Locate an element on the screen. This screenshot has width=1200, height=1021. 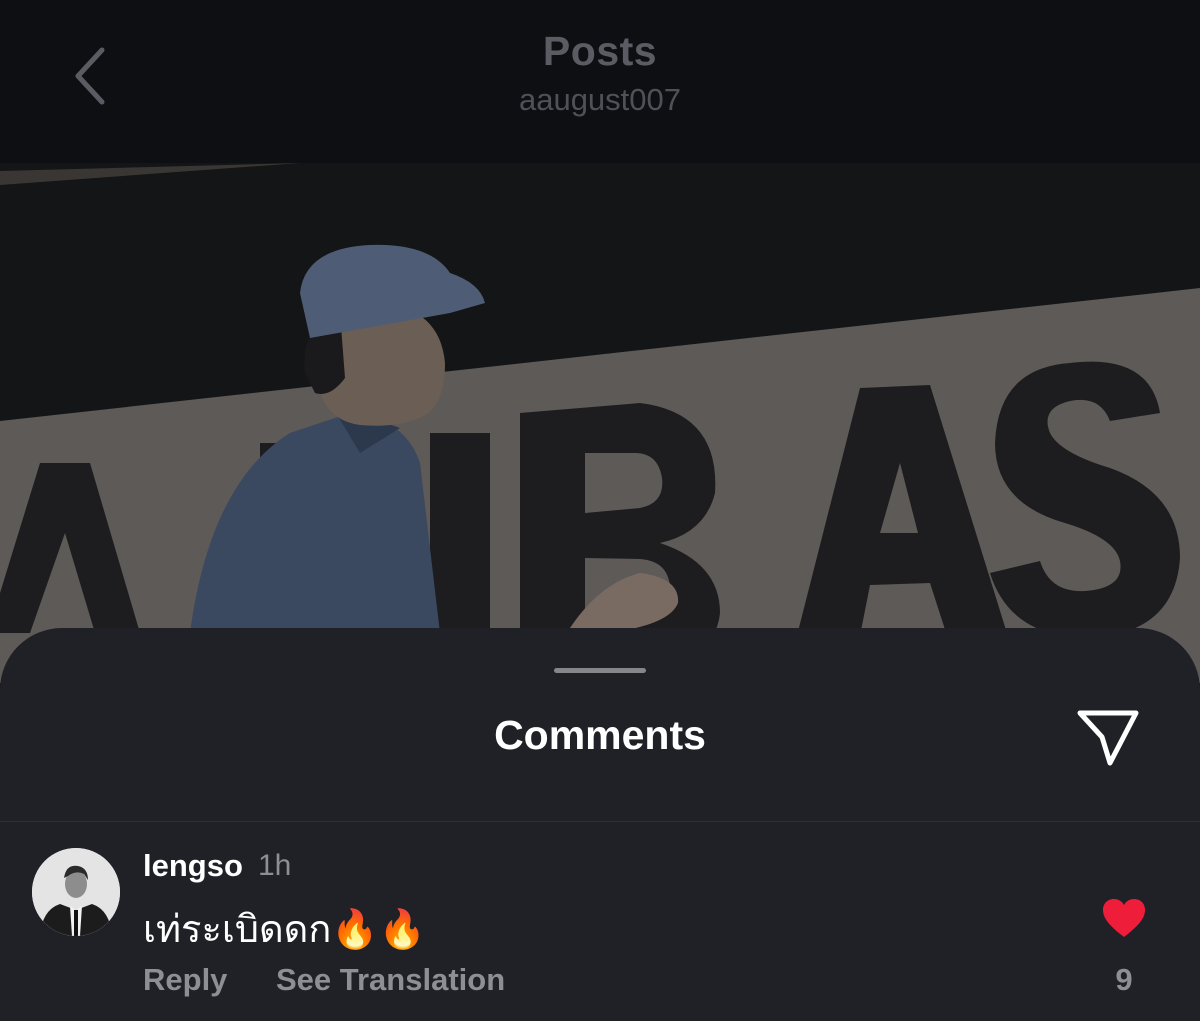
like-count: 9 is located at coordinates (1124, 979).